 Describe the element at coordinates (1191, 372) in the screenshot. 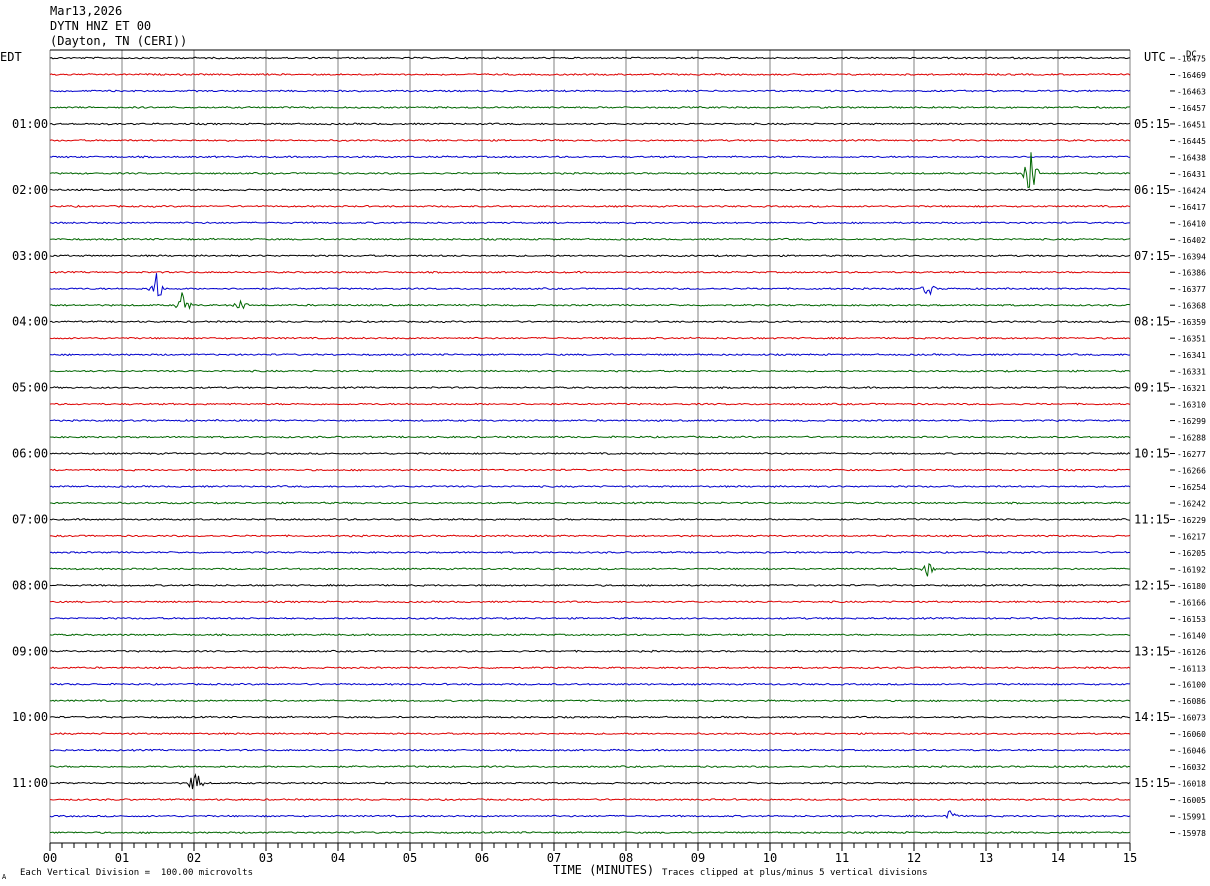

I see `dc-value-19: -16331` at that location.